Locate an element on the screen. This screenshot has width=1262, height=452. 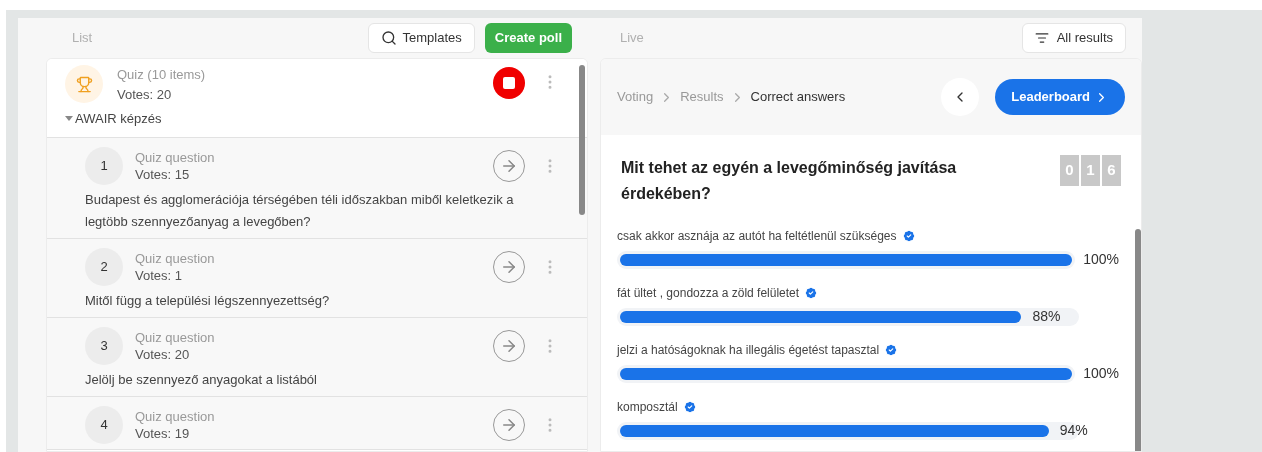
leaderboard-button: Leaderboard is located at coordinates (1060, 97).